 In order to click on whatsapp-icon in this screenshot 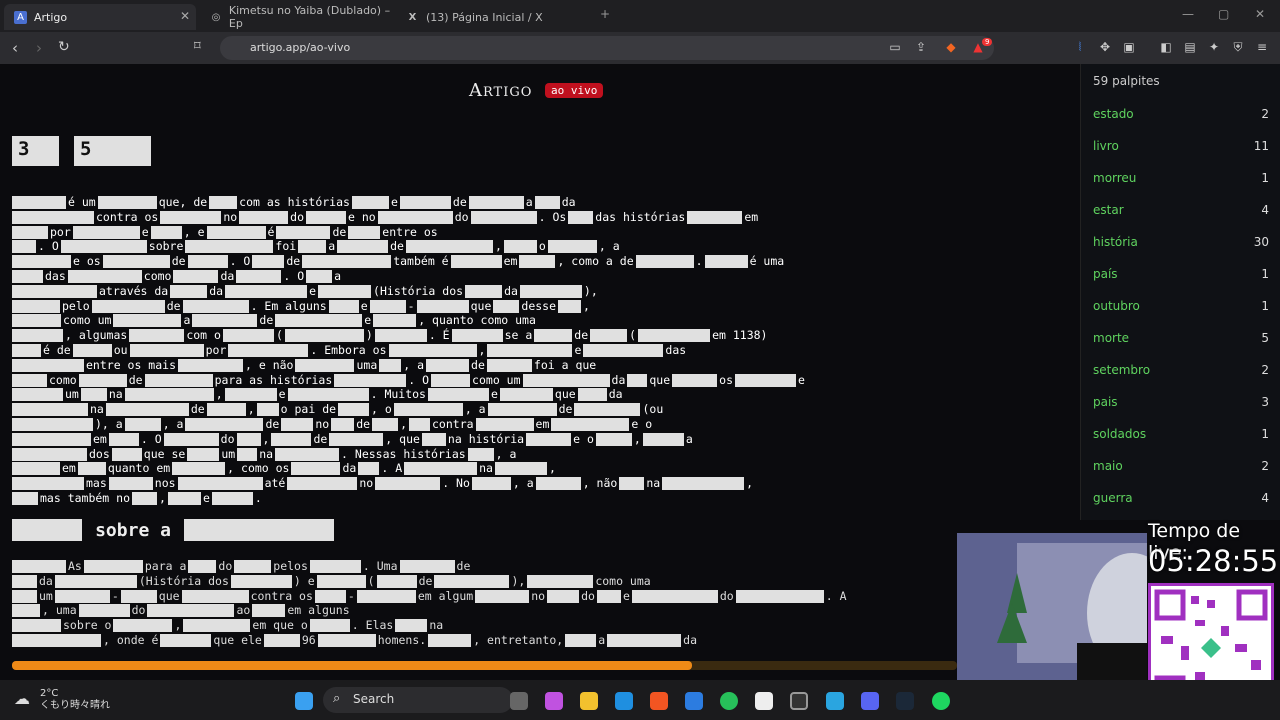, I will do `click(729, 701)`.